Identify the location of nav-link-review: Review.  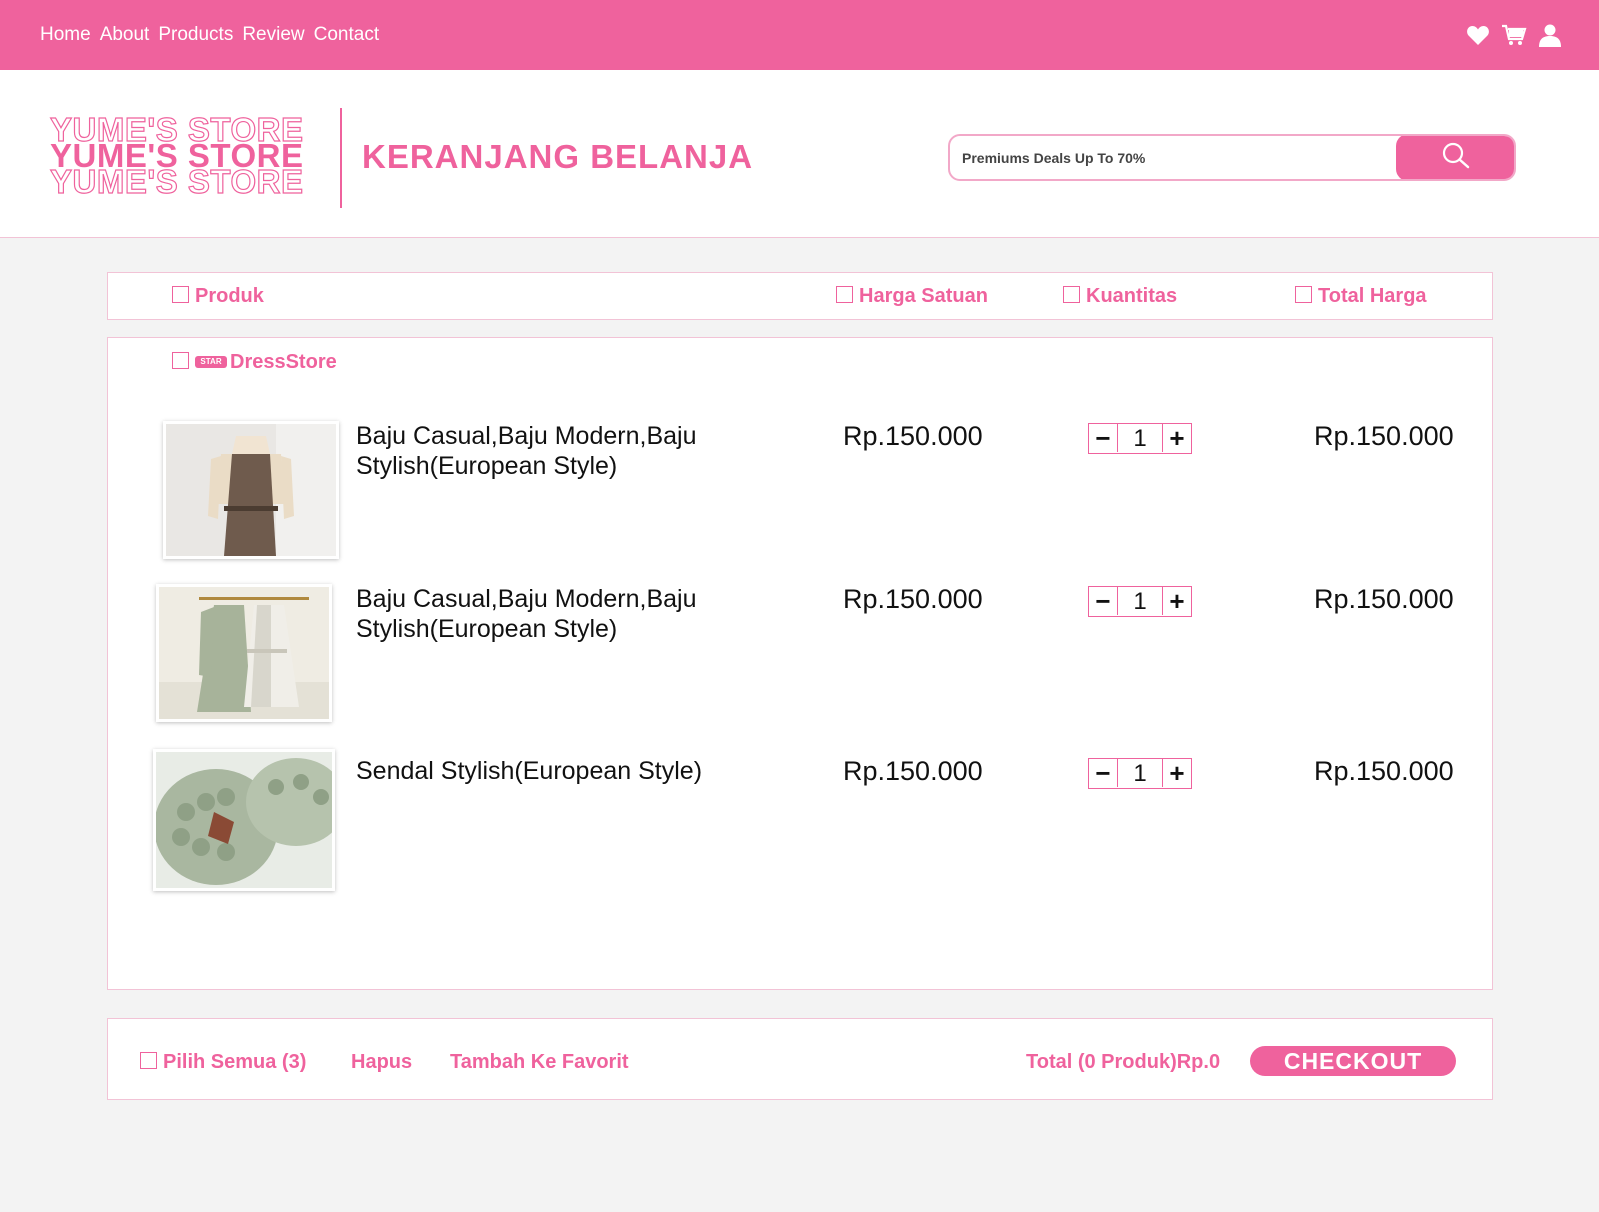
(273, 35).